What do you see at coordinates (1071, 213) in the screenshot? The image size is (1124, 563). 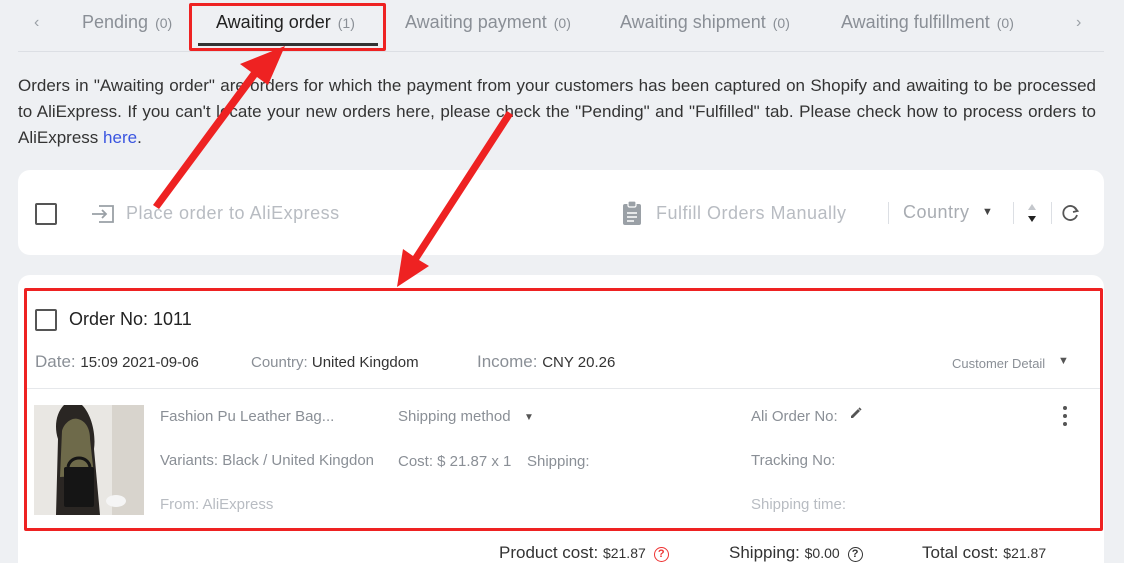 I see `refresh-icon` at bounding box center [1071, 213].